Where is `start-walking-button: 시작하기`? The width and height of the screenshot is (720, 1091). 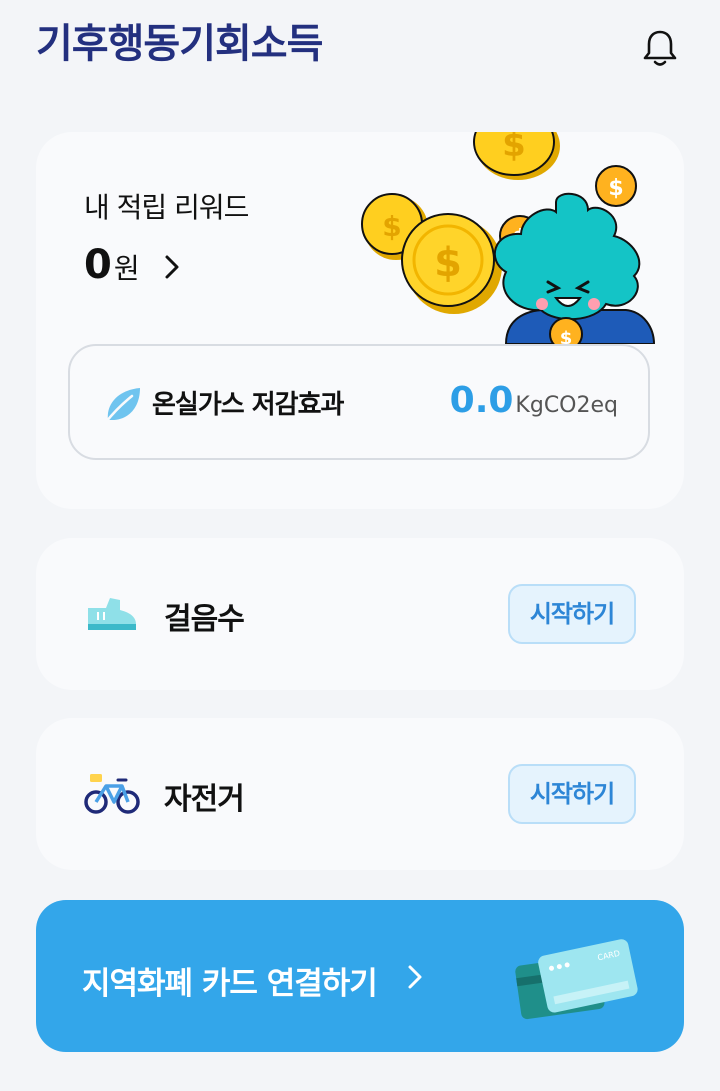
start-walking-button: 시작하기 is located at coordinates (572, 614).